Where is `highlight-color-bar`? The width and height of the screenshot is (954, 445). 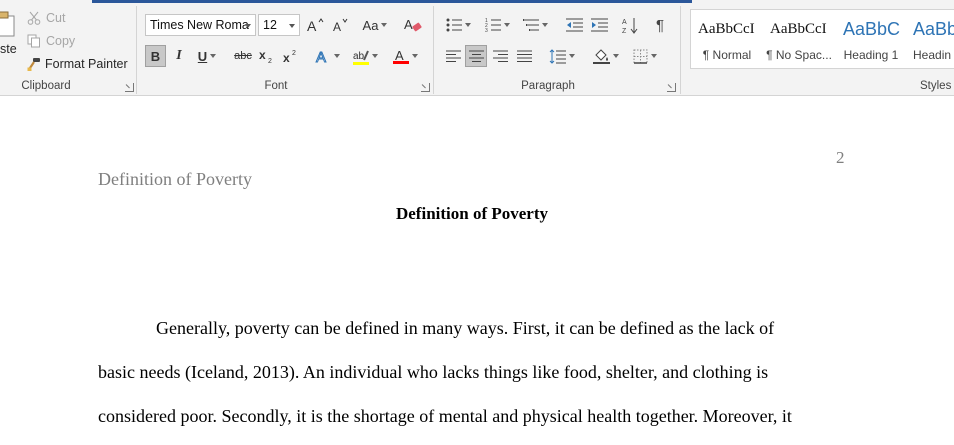
highlight-color-bar is located at coordinates (360, 63).